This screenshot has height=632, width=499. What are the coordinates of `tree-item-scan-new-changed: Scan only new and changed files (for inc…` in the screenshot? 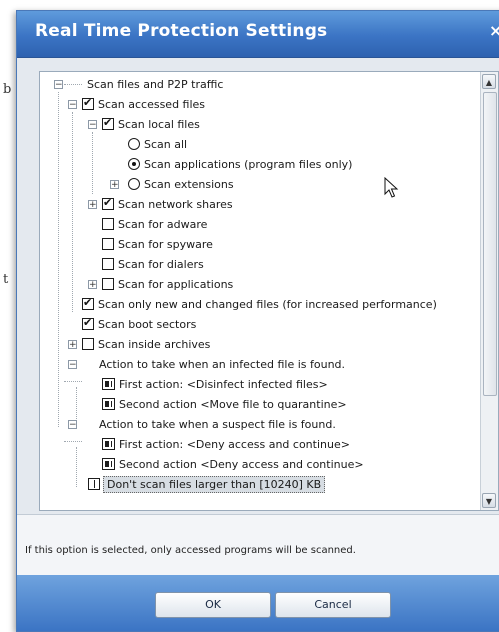 It's located at (259, 304).